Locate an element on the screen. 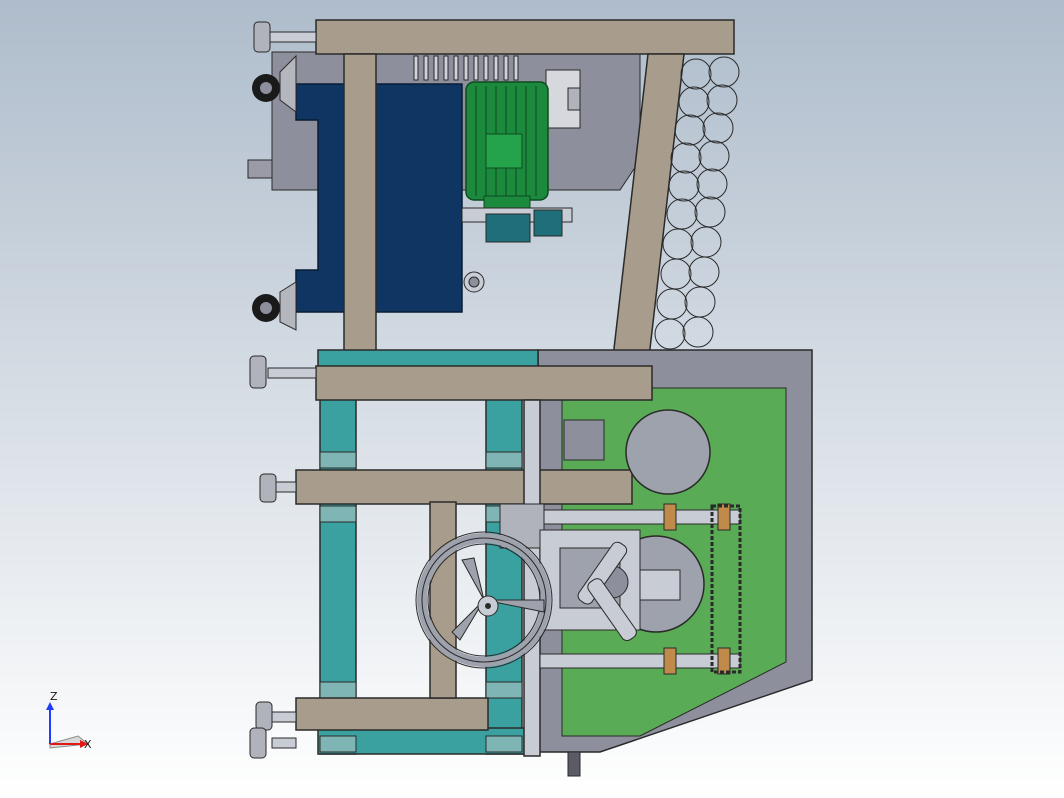 The height and width of the screenshot is (798, 1064). electric-motor-icon is located at coordinates (507, 145).